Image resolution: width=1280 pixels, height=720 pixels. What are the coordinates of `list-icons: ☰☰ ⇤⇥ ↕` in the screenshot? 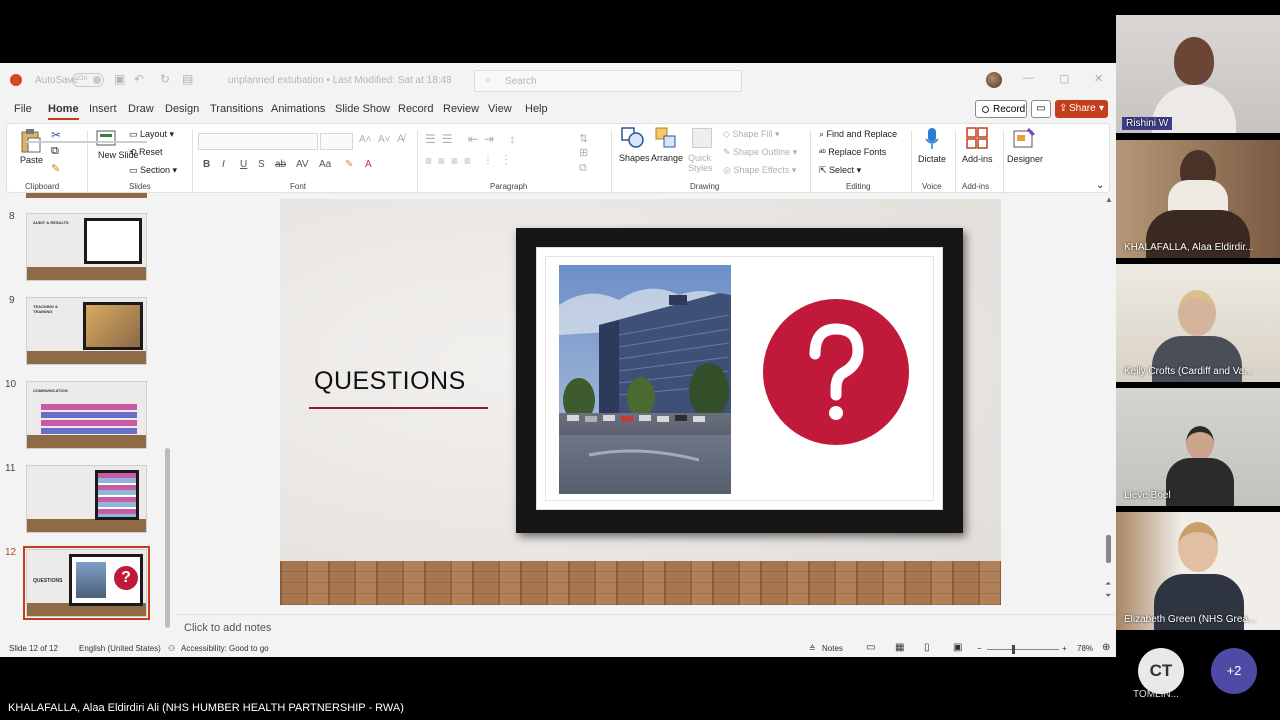 It's located at (473, 139).